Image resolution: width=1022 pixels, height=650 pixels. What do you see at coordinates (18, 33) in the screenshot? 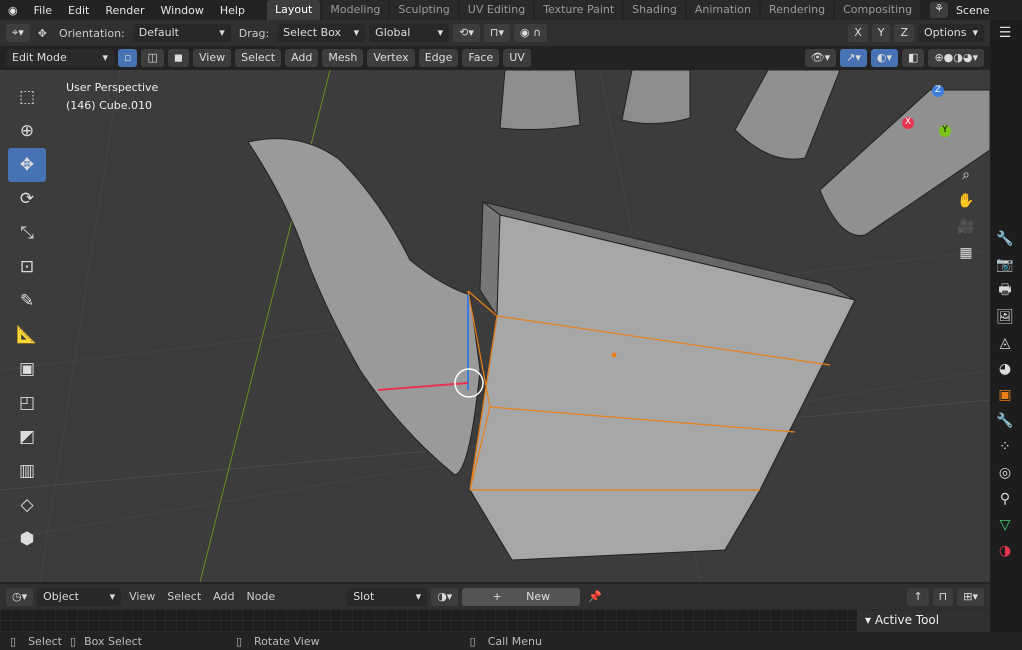
I see `transform-pivot-icon: ⌖▾` at bounding box center [18, 33].